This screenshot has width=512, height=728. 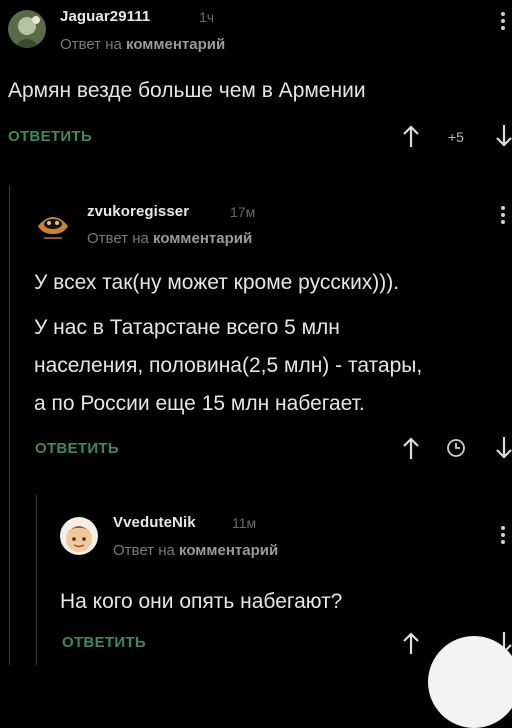 What do you see at coordinates (199, 403) in the screenshot?
I see `comment-text-line: а по России еще 15 млн набегает.` at bounding box center [199, 403].